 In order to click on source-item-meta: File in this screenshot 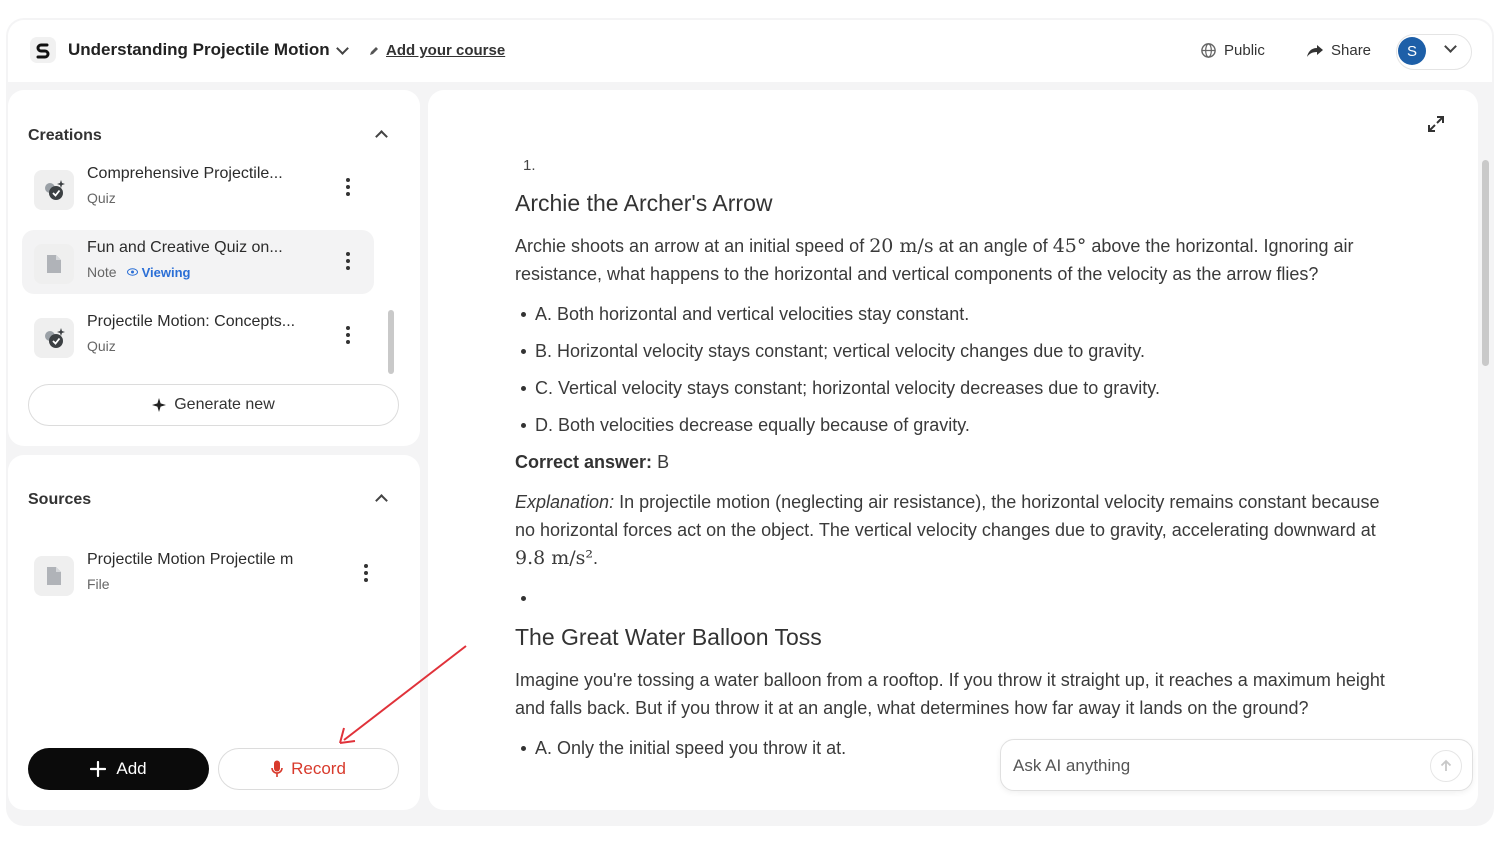, I will do `click(98, 584)`.